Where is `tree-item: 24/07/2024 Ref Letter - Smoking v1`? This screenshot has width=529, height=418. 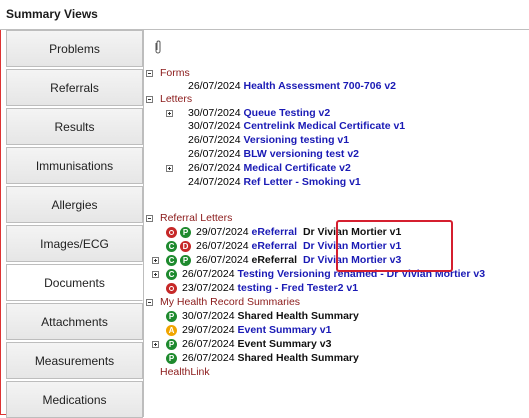
tree-item: 24/07/2024 Ref Letter - Smoking v1 is located at coordinates (274, 182).